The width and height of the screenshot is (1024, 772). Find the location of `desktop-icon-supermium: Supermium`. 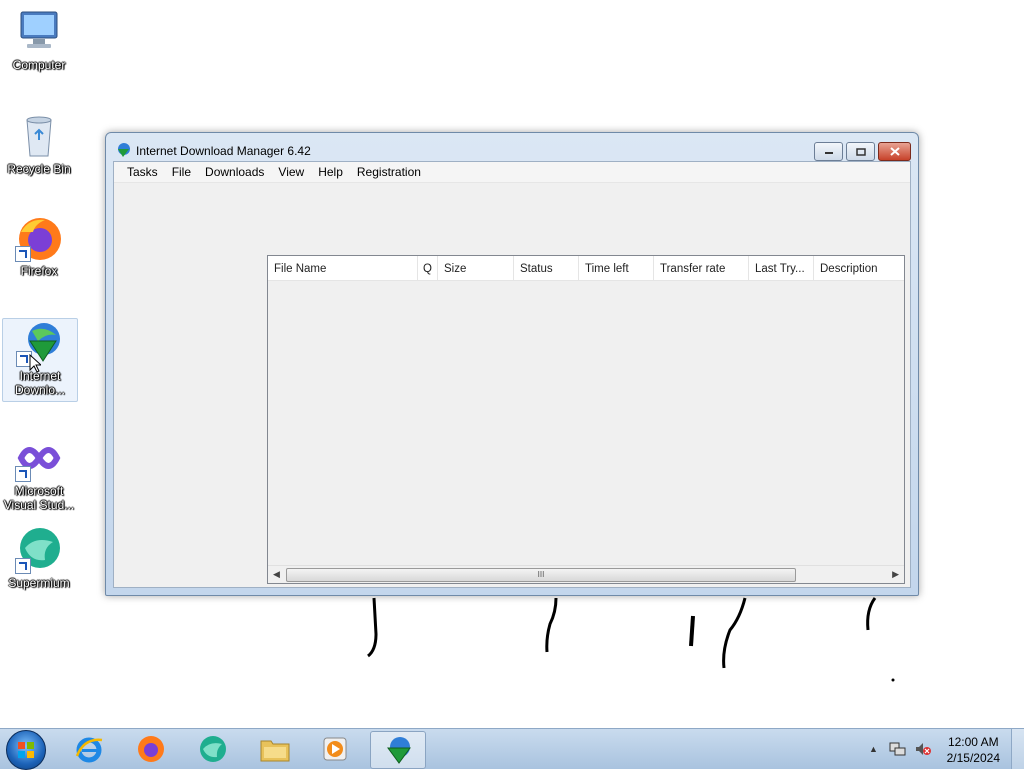

desktop-icon-supermium: Supermium is located at coordinates (39, 558).